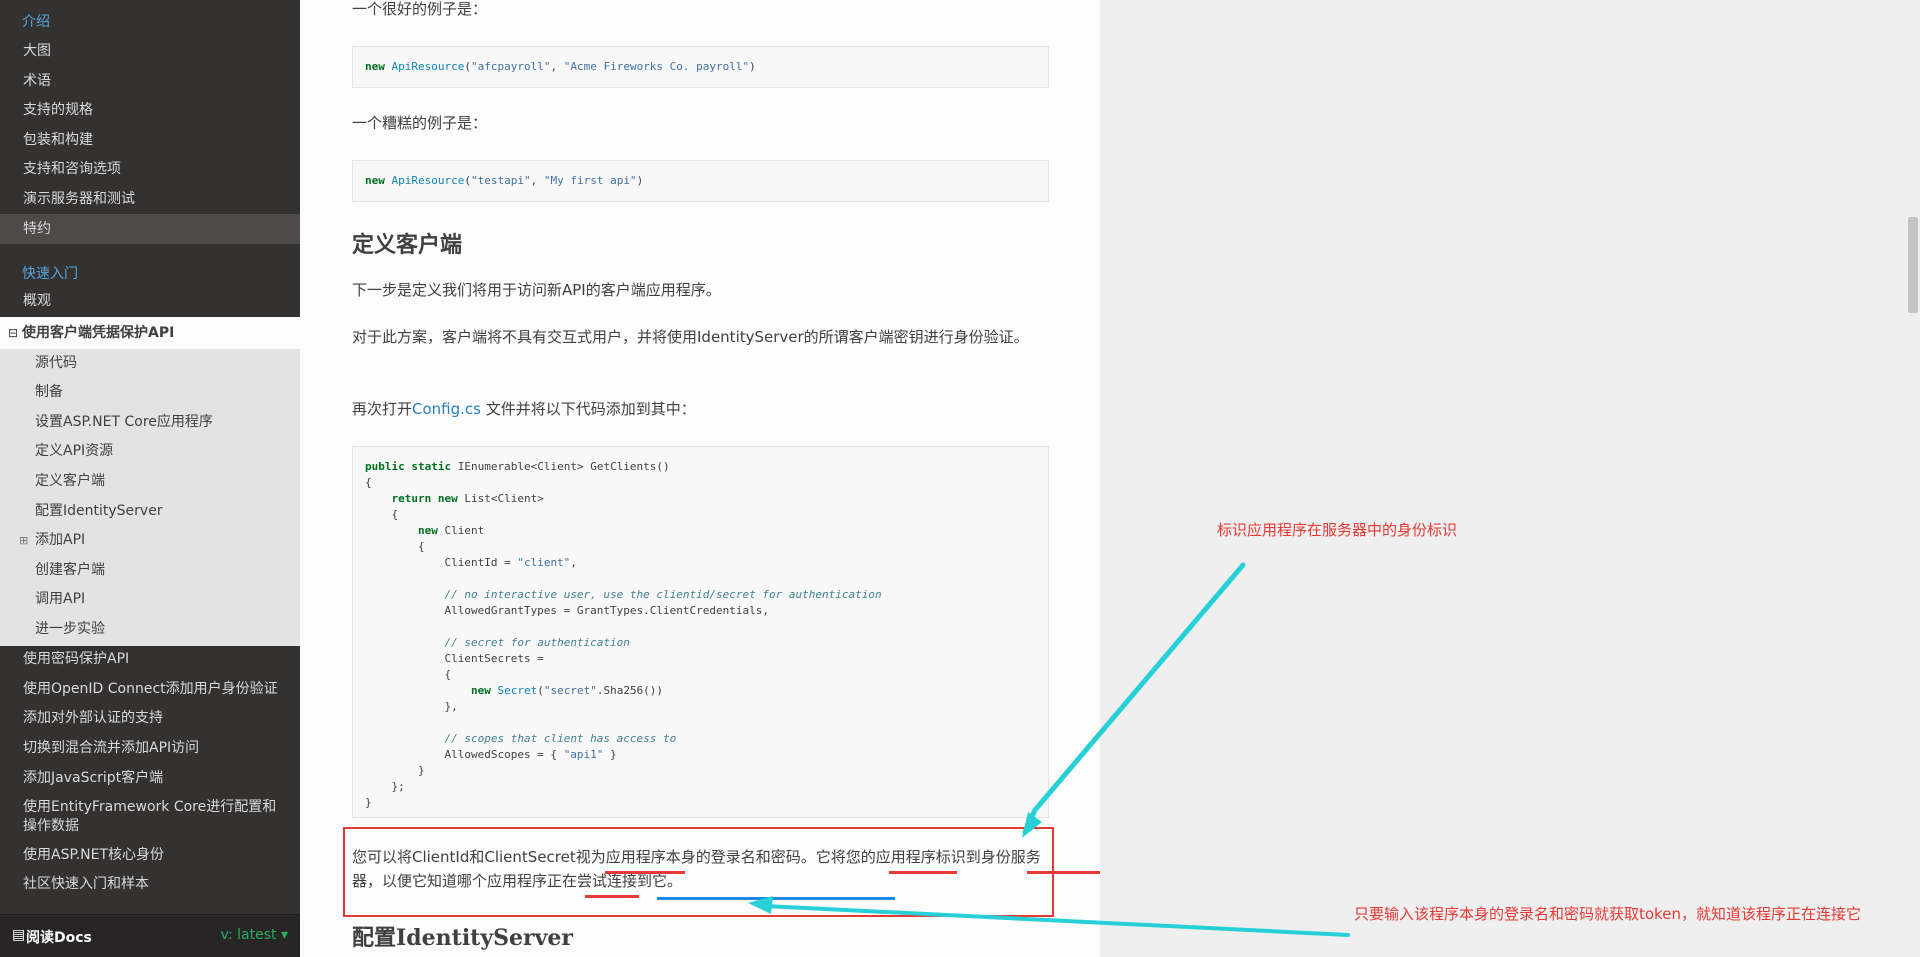  What do you see at coordinates (1607, 914) in the screenshot?
I see `annotation-bottom: 只要输入该程序本身的登录名和密码就获取token，就知道该程序正在连接它` at bounding box center [1607, 914].